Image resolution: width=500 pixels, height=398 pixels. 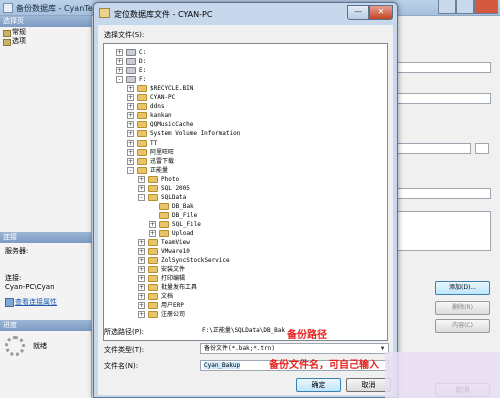 I want to click on connection-label: 连接:, so click(x=13, y=278).